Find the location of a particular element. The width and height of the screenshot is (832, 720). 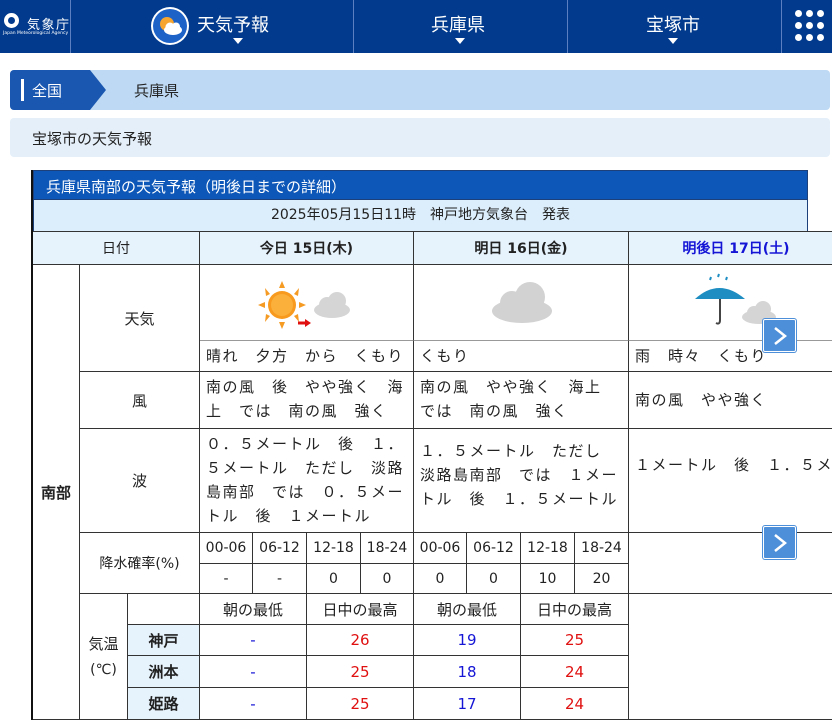

temp-min-value: 17 is located at coordinates (467, 704).